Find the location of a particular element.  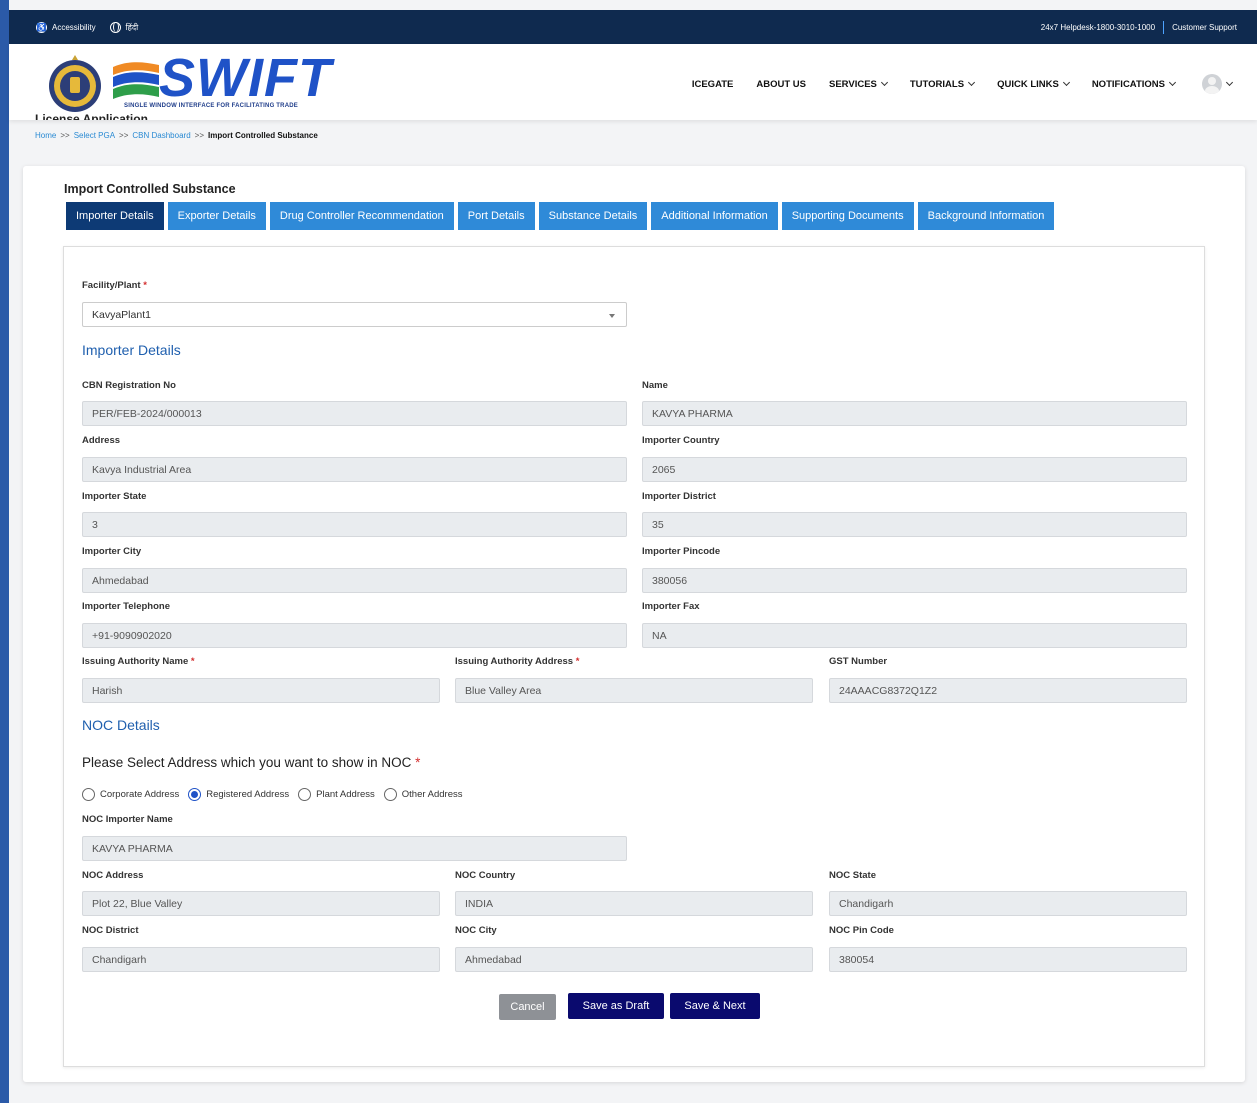

nav-quick-links: QUICK LINKS is located at coordinates (1033, 84).